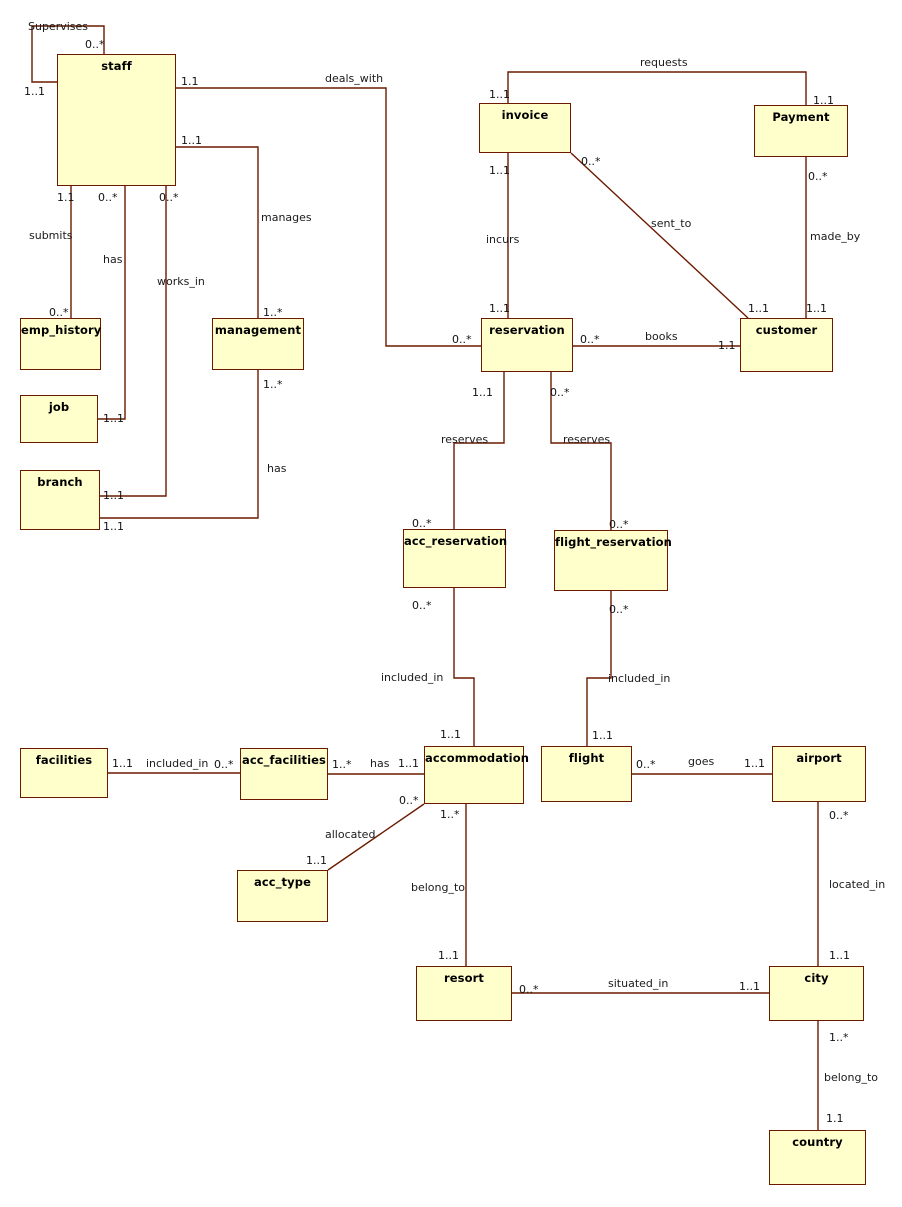  Describe the element at coordinates (499, 94) in the screenshot. I see `cardinality-c-inv-req: 1..1` at that location.